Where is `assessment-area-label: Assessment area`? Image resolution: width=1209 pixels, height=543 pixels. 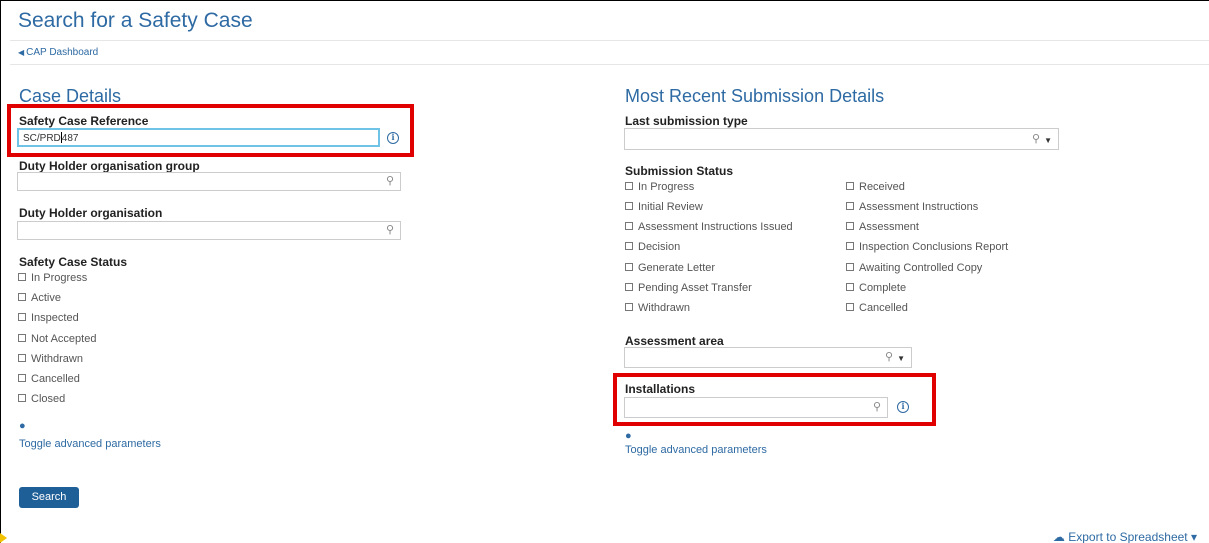
assessment-area-label: Assessment area is located at coordinates (674, 341).